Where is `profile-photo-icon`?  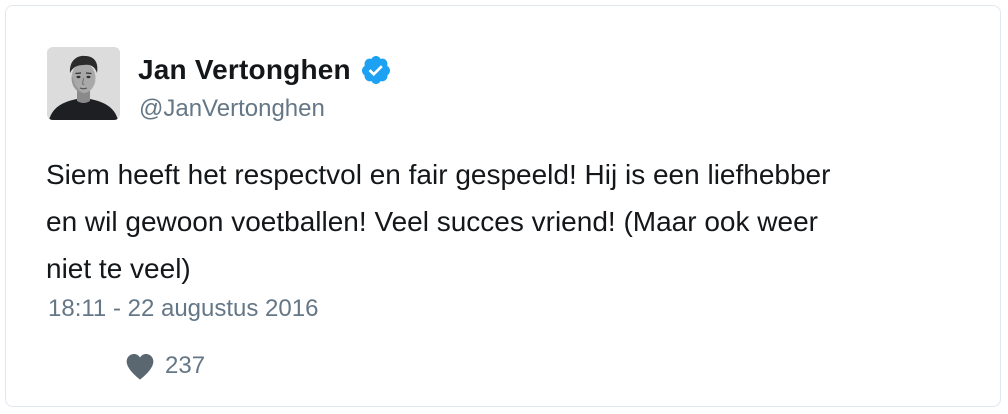
profile-photo-icon is located at coordinates (83, 83).